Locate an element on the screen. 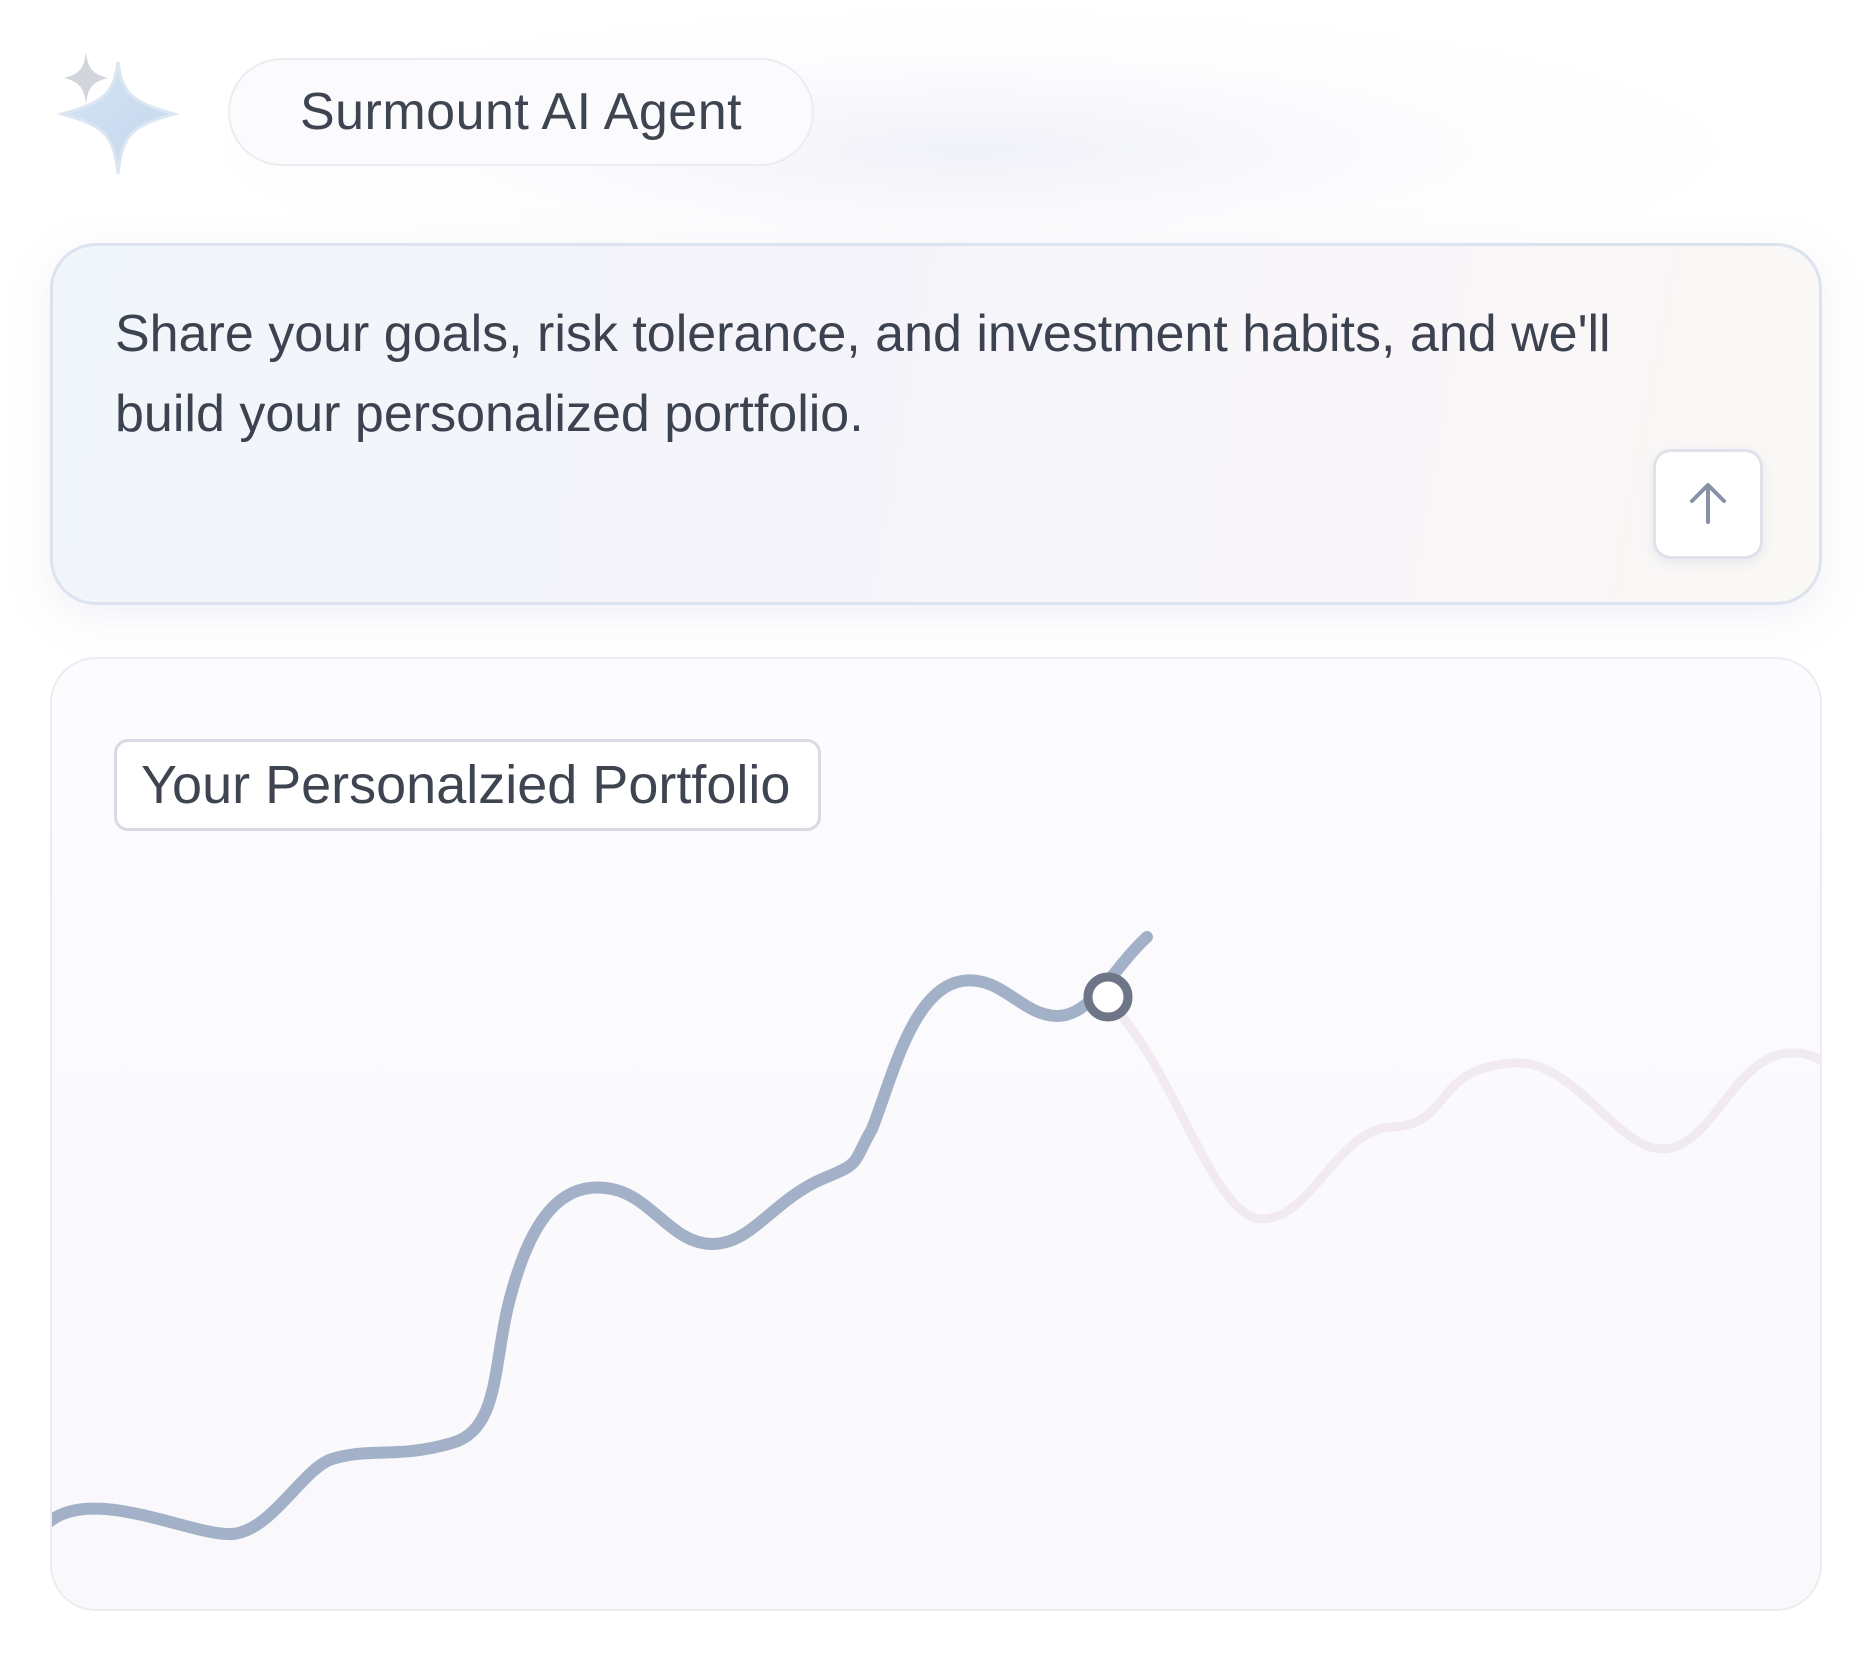 This screenshot has height=1656, width=1864. current-value-marker is located at coordinates (1108, 997).